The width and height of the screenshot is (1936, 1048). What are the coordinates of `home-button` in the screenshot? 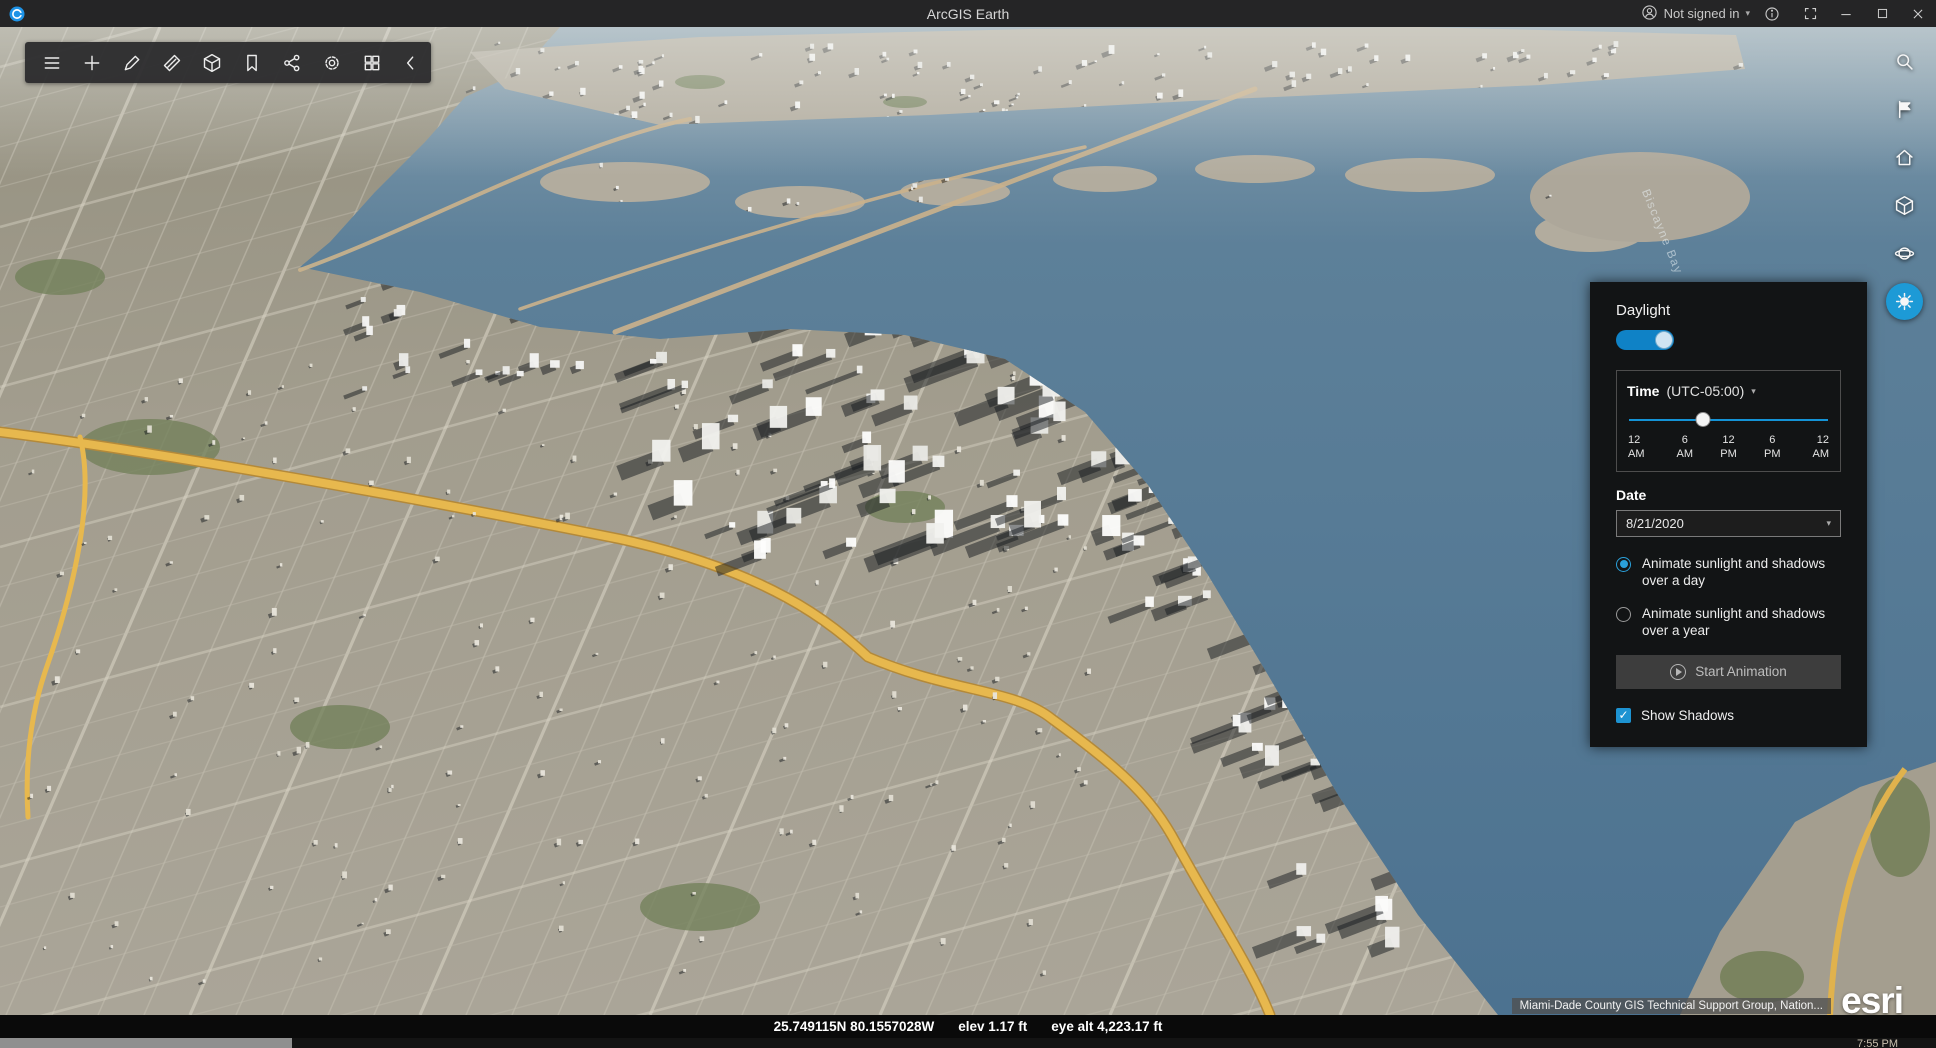 It's located at (1904, 157).